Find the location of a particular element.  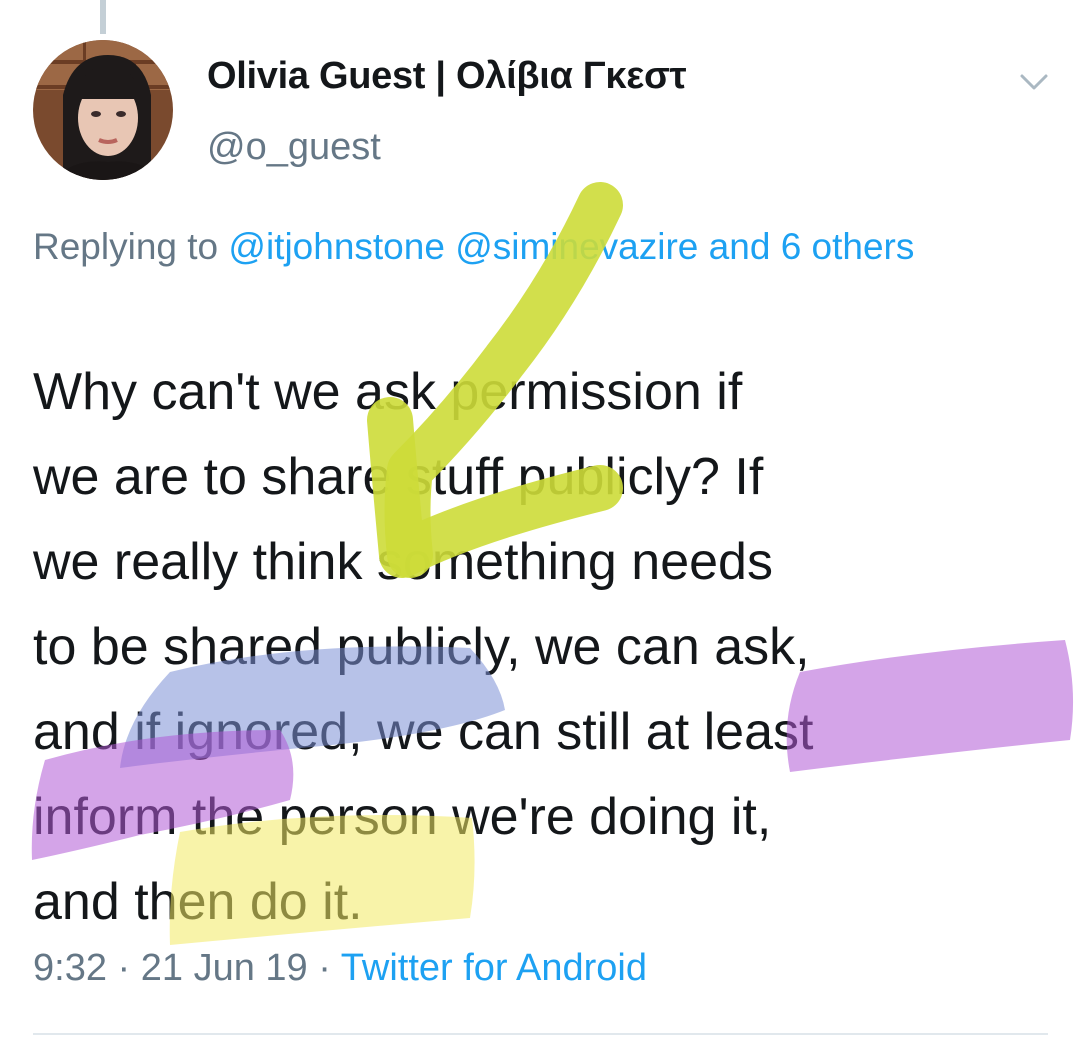

mention-itjohnstone: @itjohnstone is located at coordinates (336, 246).